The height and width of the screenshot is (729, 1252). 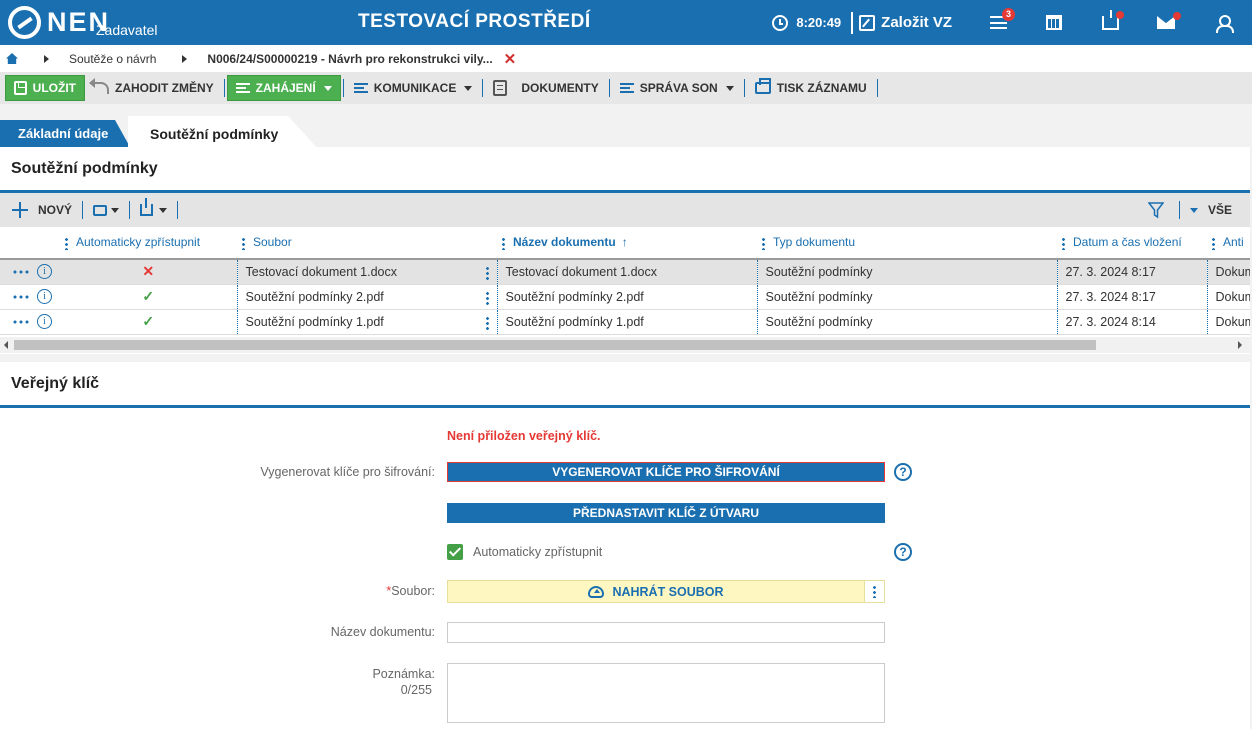 What do you see at coordinates (455, 552) in the screenshot?
I see `auto-publish-checkbox` at bounding box center [455, 552].